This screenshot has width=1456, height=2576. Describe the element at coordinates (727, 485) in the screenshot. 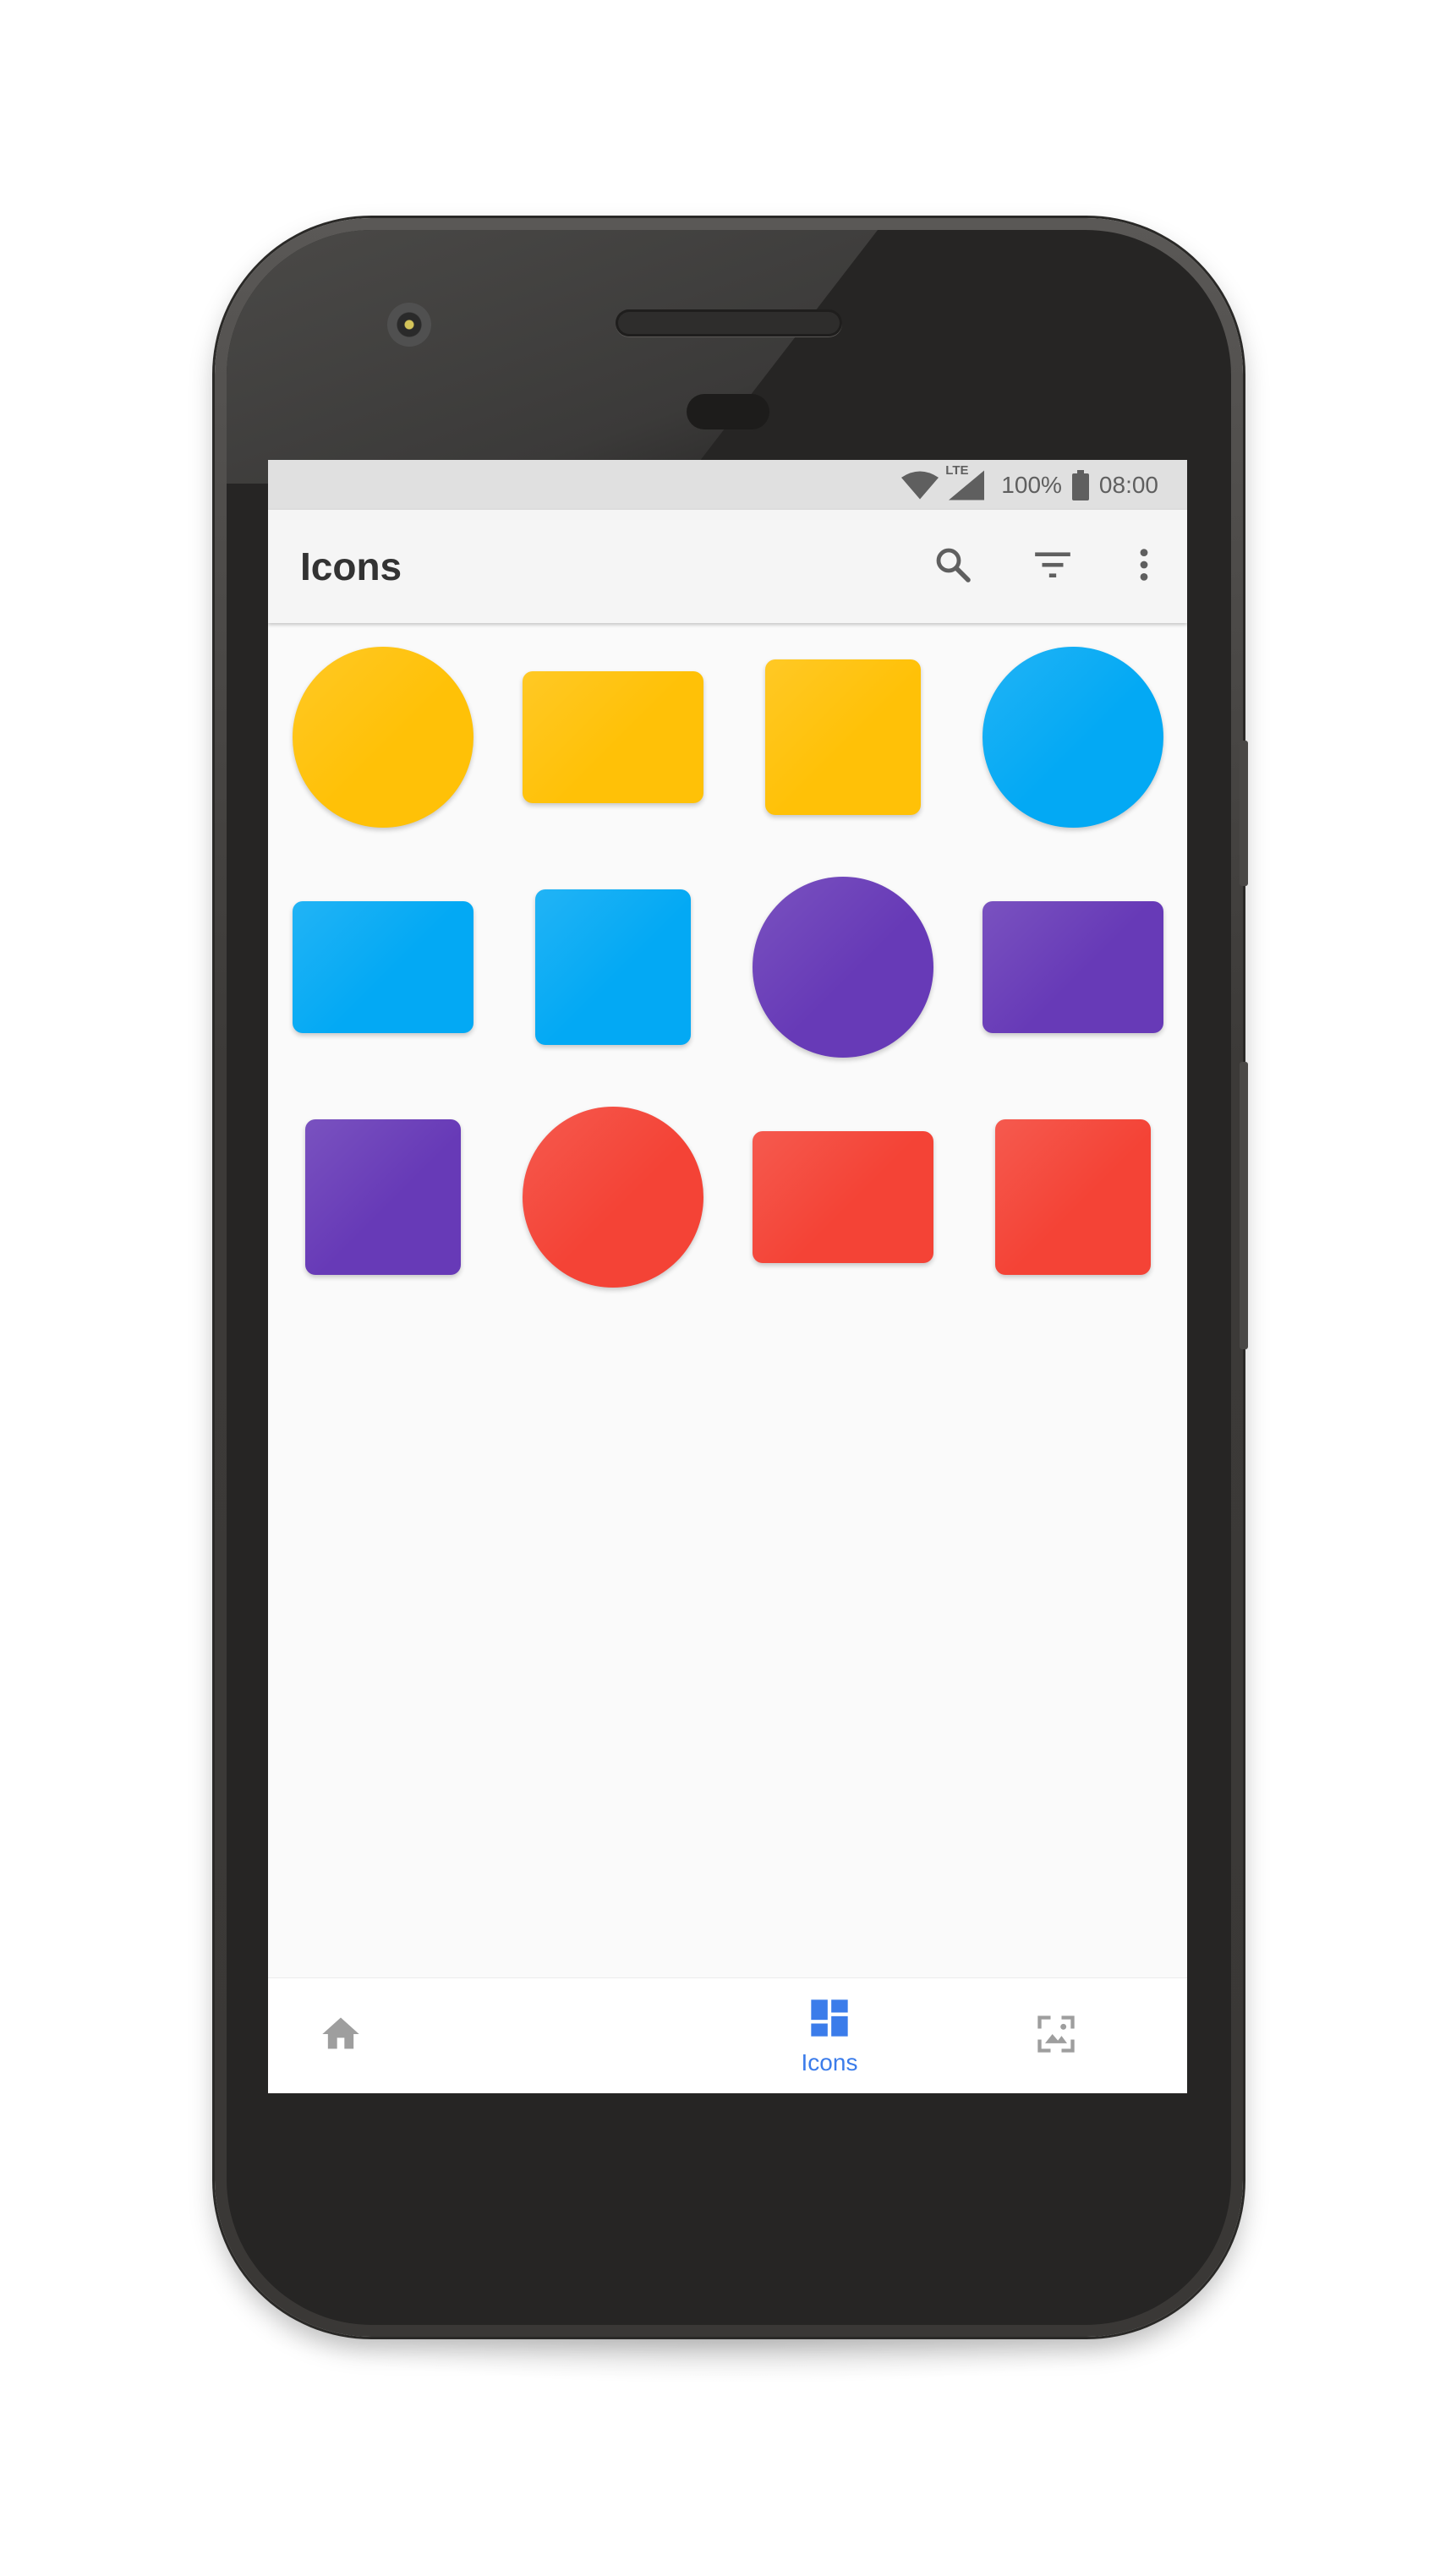

I see `status-bar: LTE 100% 08:00` at that location.